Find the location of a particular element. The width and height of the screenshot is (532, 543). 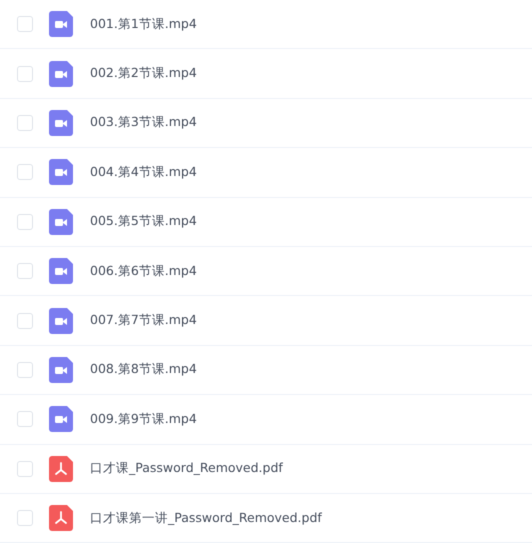

file-name: 002.第2节课.mp4 is located at coordinates (143, 73).